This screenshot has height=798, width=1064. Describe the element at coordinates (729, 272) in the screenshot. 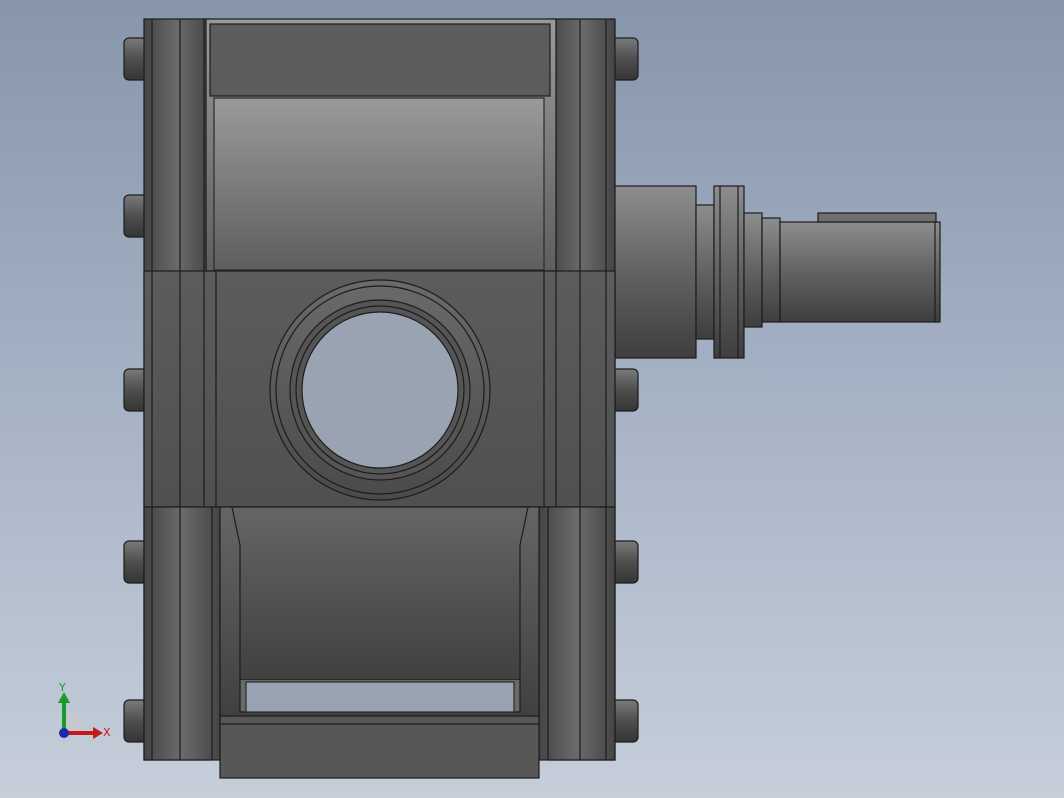

I see `shaft-collar` at that location.